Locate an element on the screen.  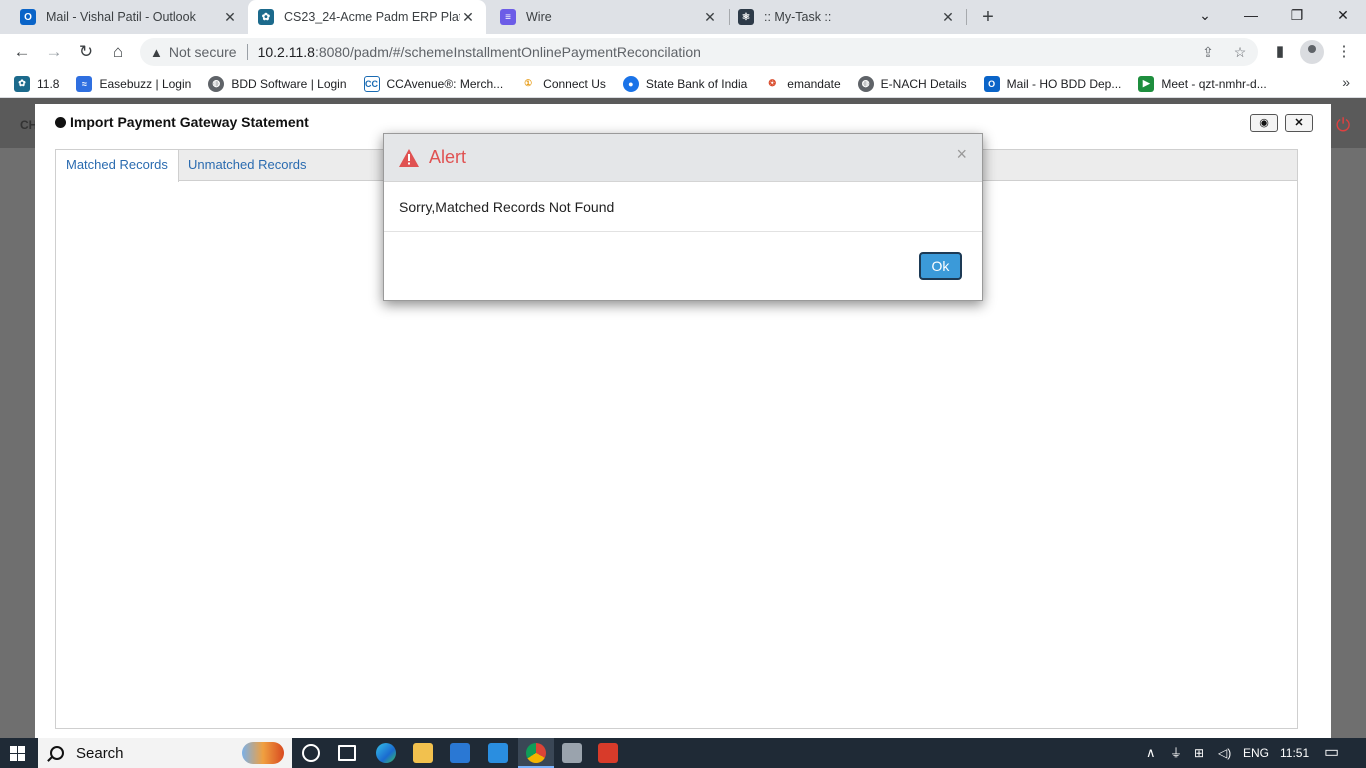
tab-outlook: O Mail - Vishal Patil - Outlook ✕ is located at coordinates (129, 17).